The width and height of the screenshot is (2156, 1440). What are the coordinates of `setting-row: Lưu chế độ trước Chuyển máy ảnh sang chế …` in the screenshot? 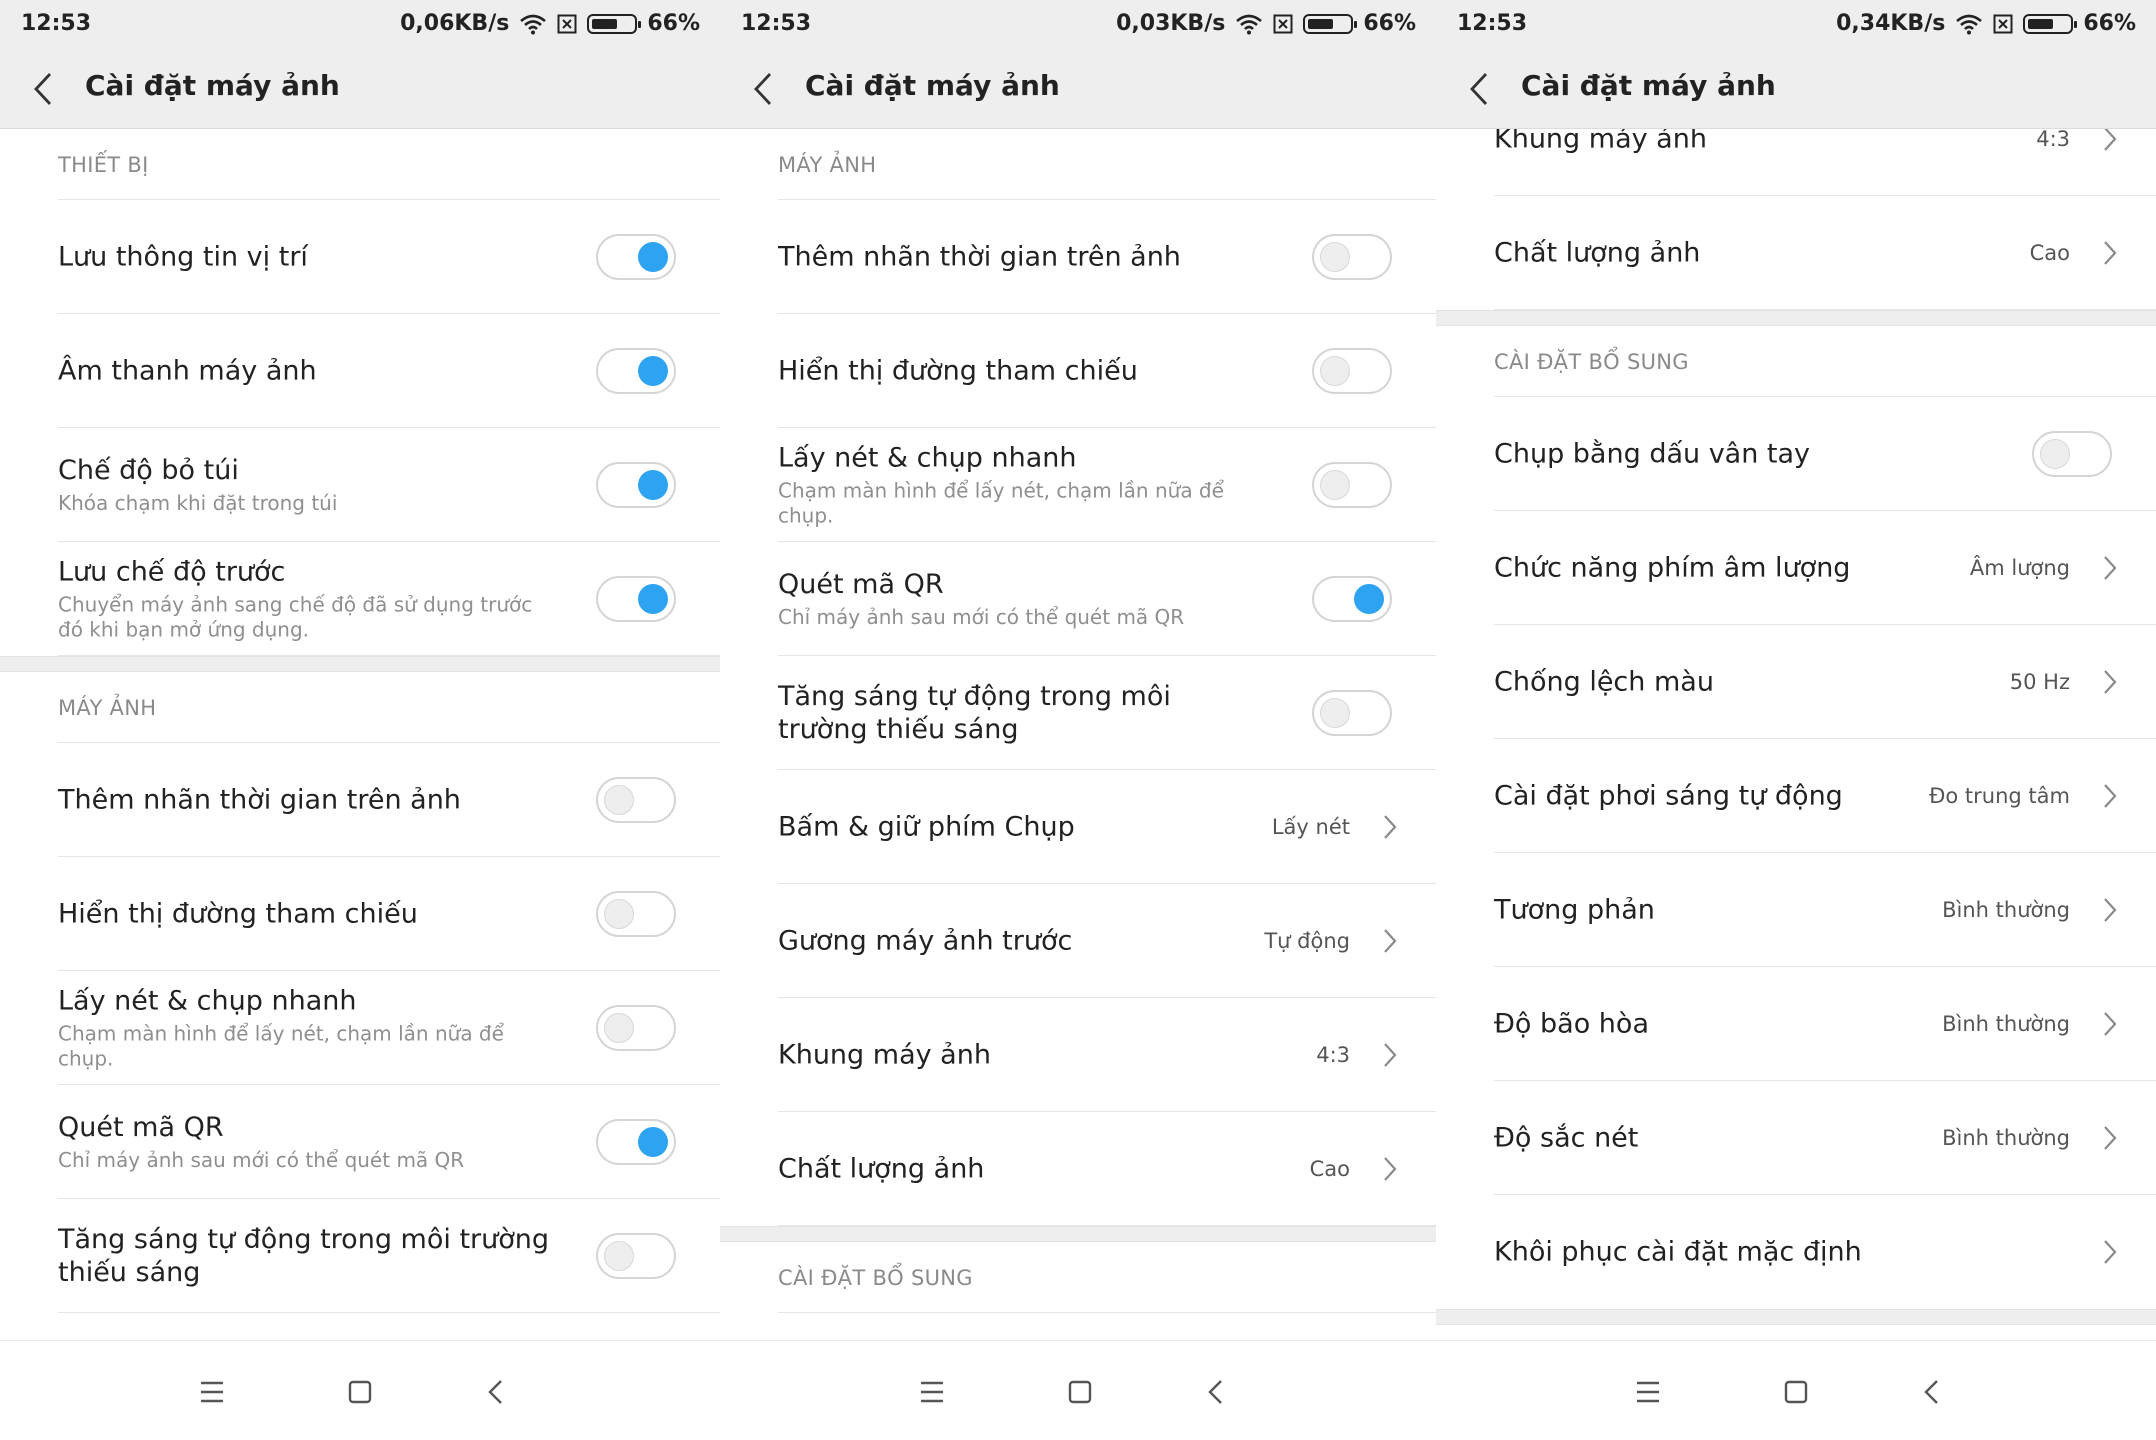 It's located at (360, 599).